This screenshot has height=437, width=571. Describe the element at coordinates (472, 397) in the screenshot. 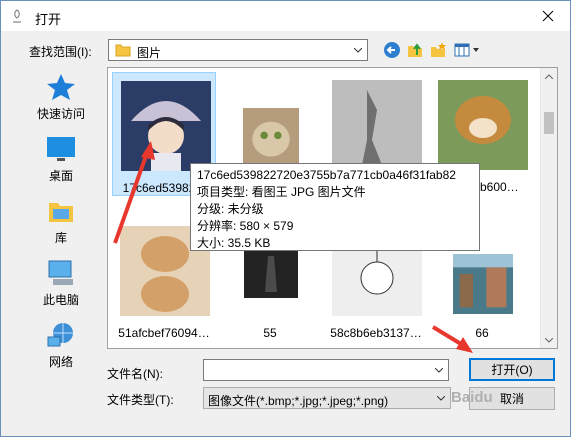

I see `watermark-logo: Baidu` at that location.